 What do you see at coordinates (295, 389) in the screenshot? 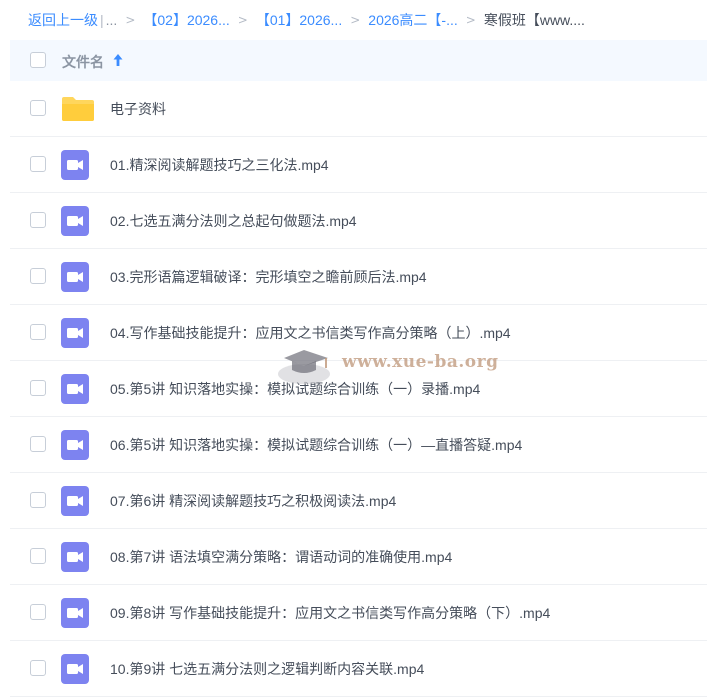
I see `file-name: 05.第5讲 知识落地实操：模拟试题综合训练（一）录播.mp4` at bounding box center [295, 389].